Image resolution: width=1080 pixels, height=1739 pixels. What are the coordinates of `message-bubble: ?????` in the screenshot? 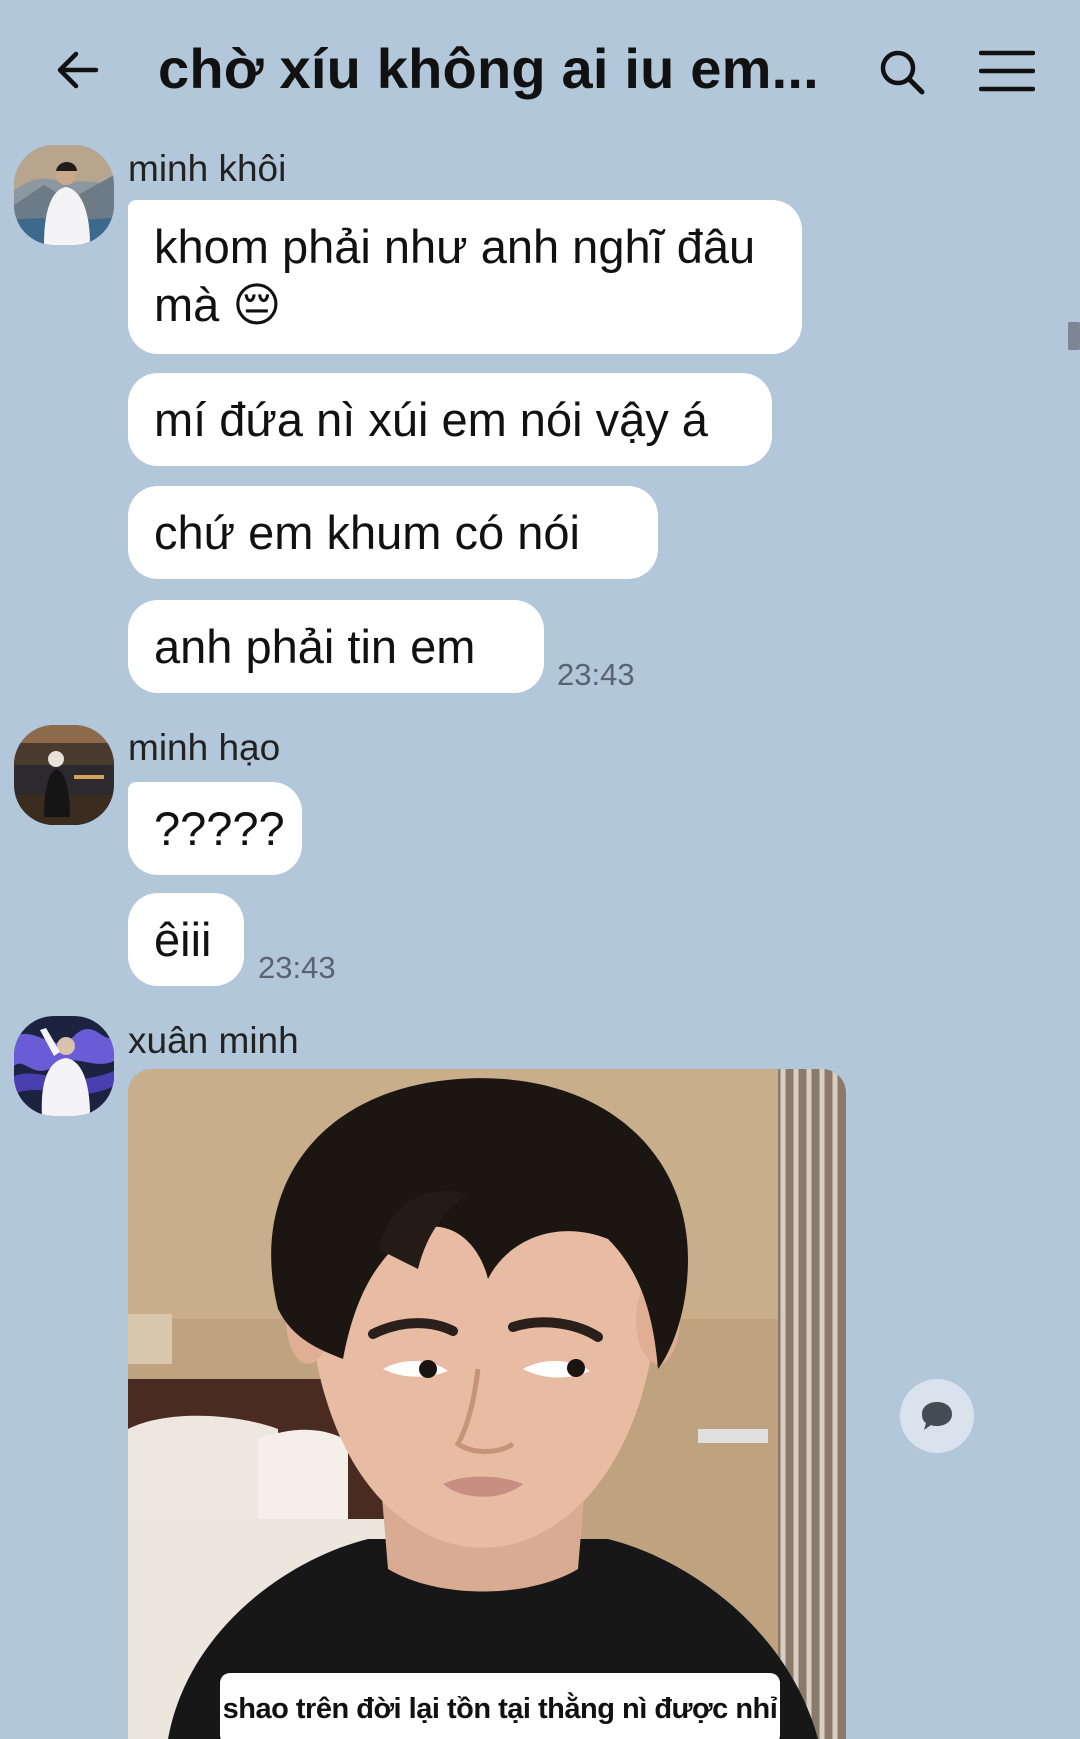 It's located at (215, 828).